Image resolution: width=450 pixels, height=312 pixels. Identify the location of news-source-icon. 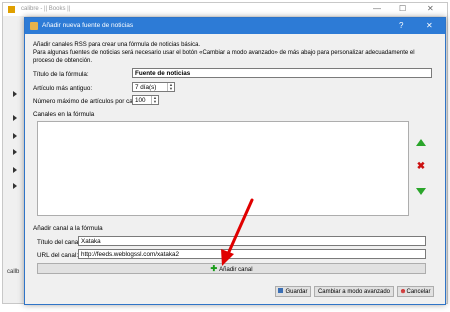
(34, 26).